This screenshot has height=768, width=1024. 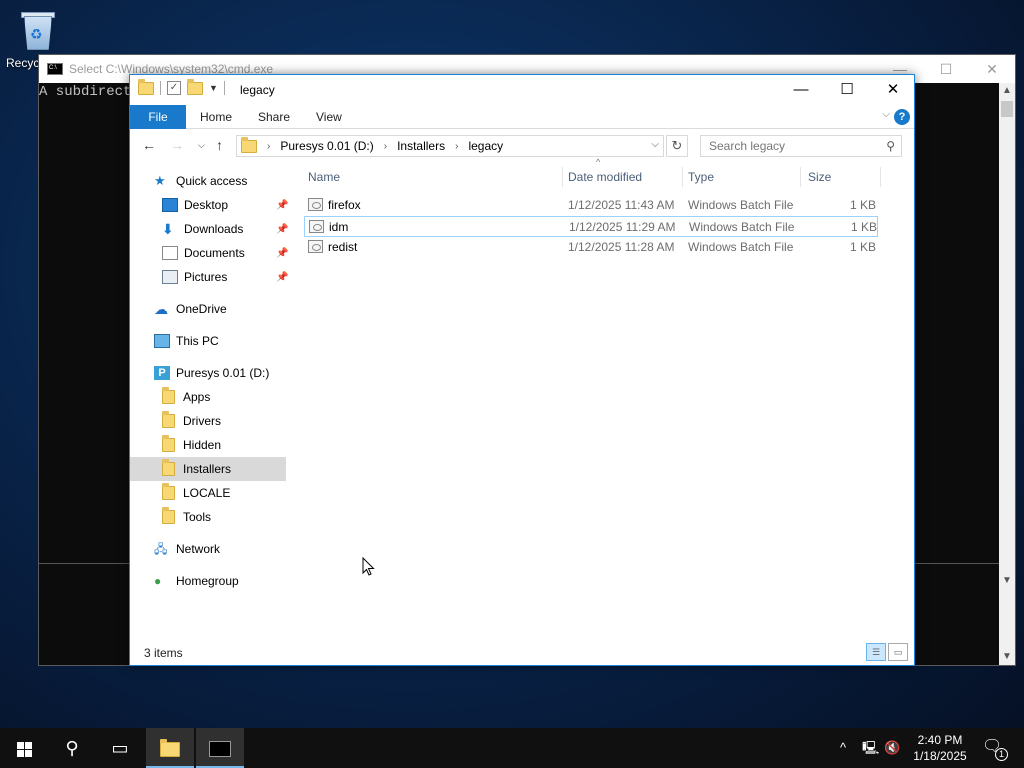 I want to click on cmd-icon, so click(x=55, y=69).